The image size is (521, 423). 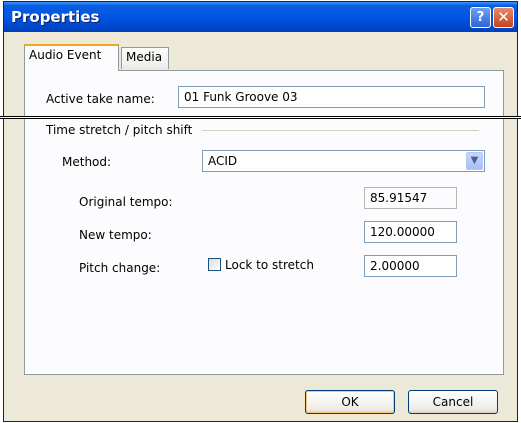 What do you see at coordinates (223, 161) in the screenshot?
I see `method-value: ACID` at bounding box center [223, 161].